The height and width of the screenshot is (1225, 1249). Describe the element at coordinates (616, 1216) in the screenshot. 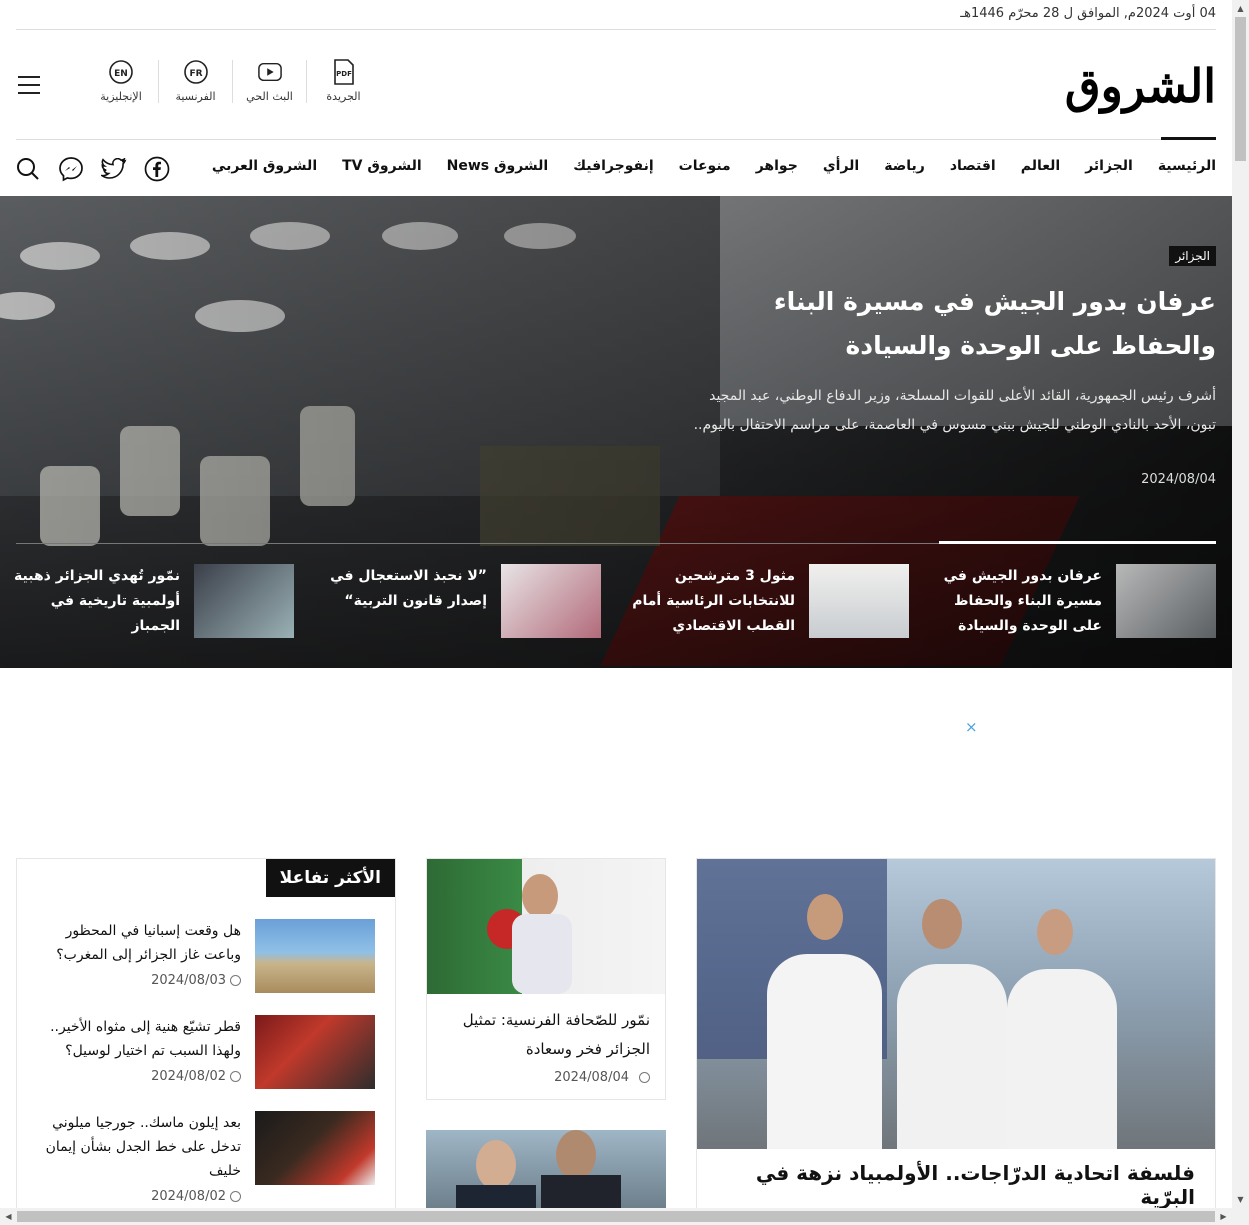

I see `horizontal-scroll-thumb` at that location.